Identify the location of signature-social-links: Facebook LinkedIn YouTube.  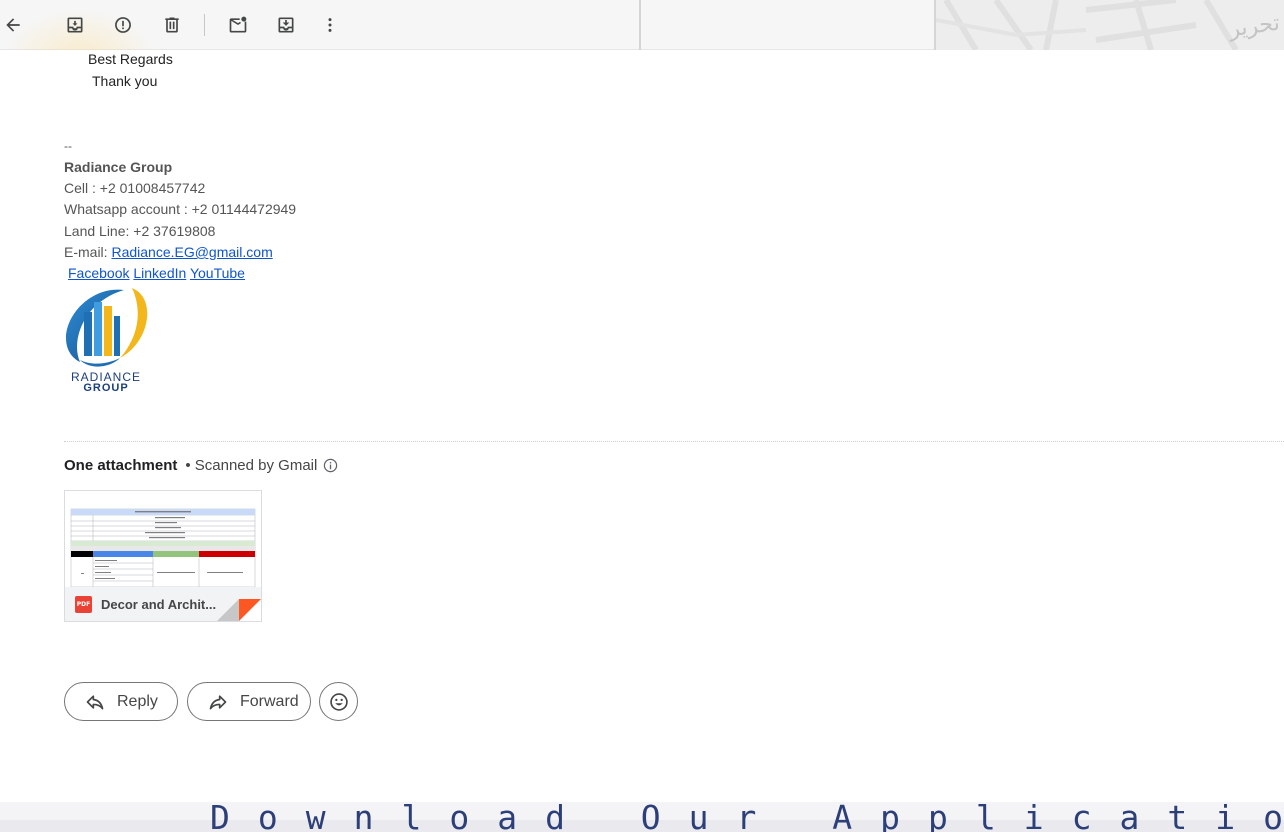
(156, 273).